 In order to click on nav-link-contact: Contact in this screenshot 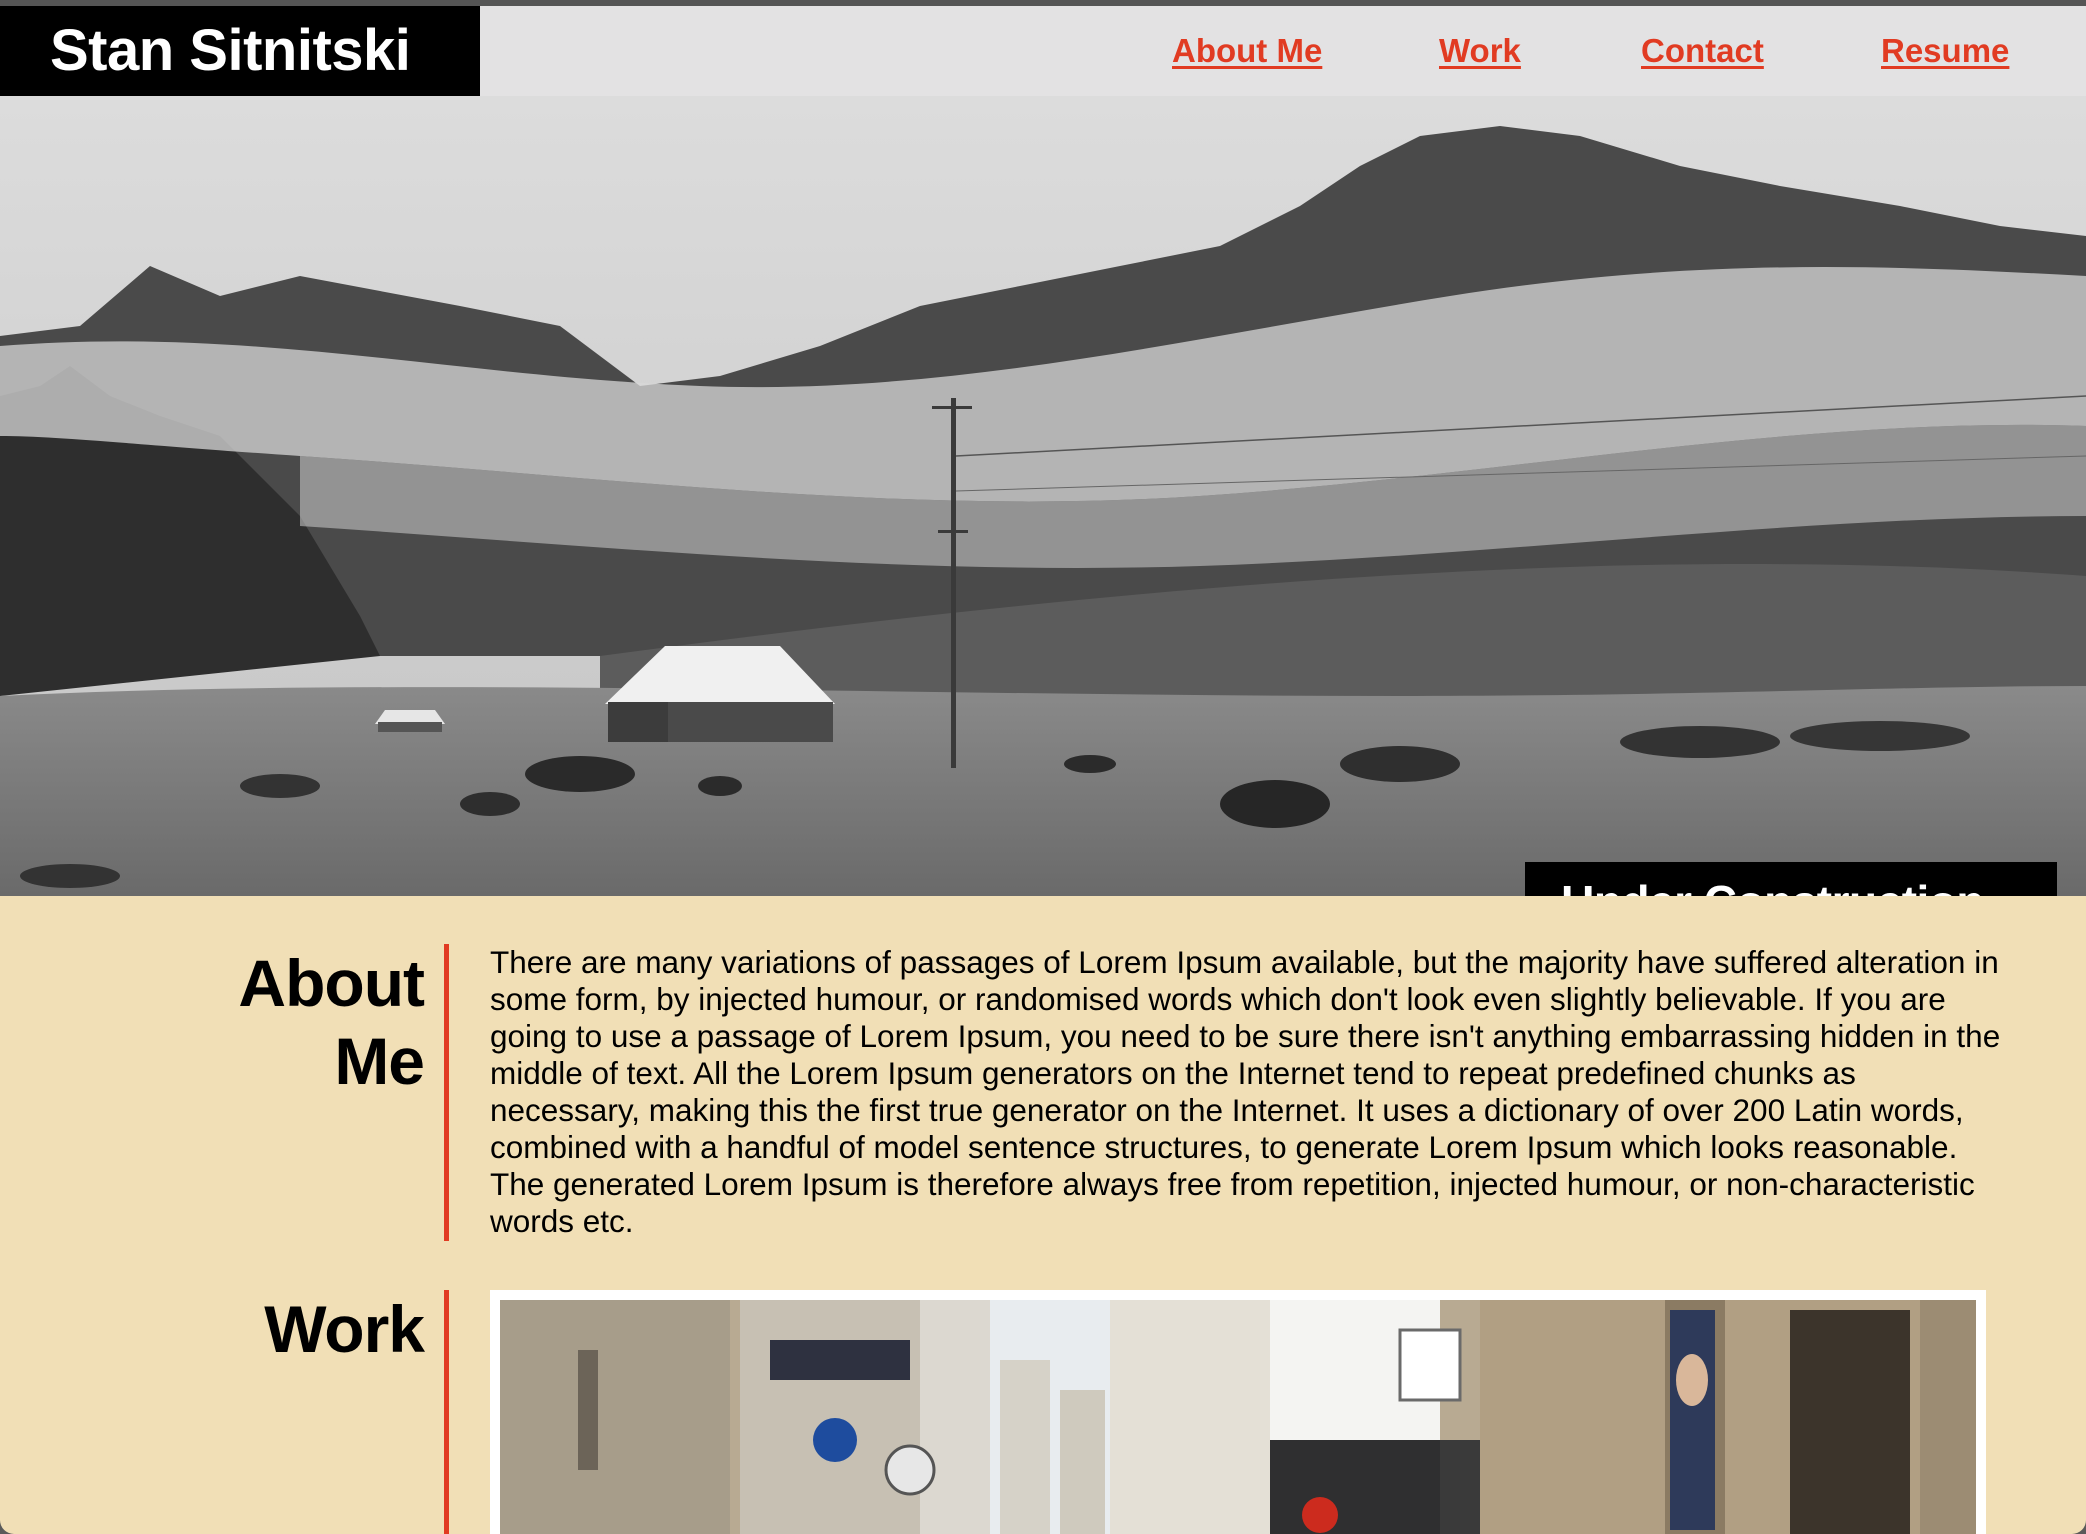, I will do `click(1702, 51)`.